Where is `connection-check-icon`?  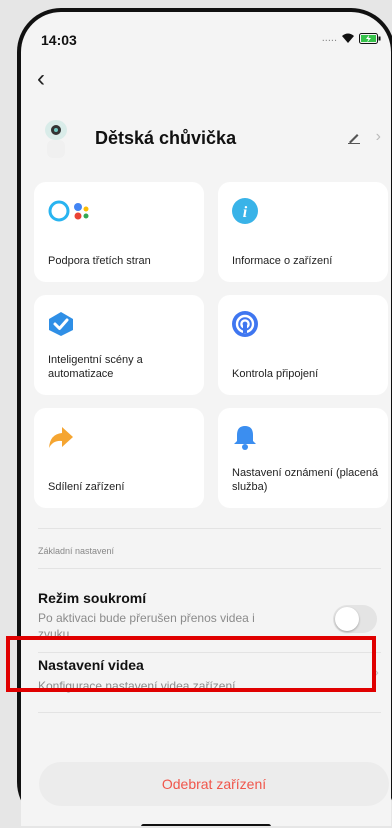
connection-check-icon is located at coordinates (245, 326).